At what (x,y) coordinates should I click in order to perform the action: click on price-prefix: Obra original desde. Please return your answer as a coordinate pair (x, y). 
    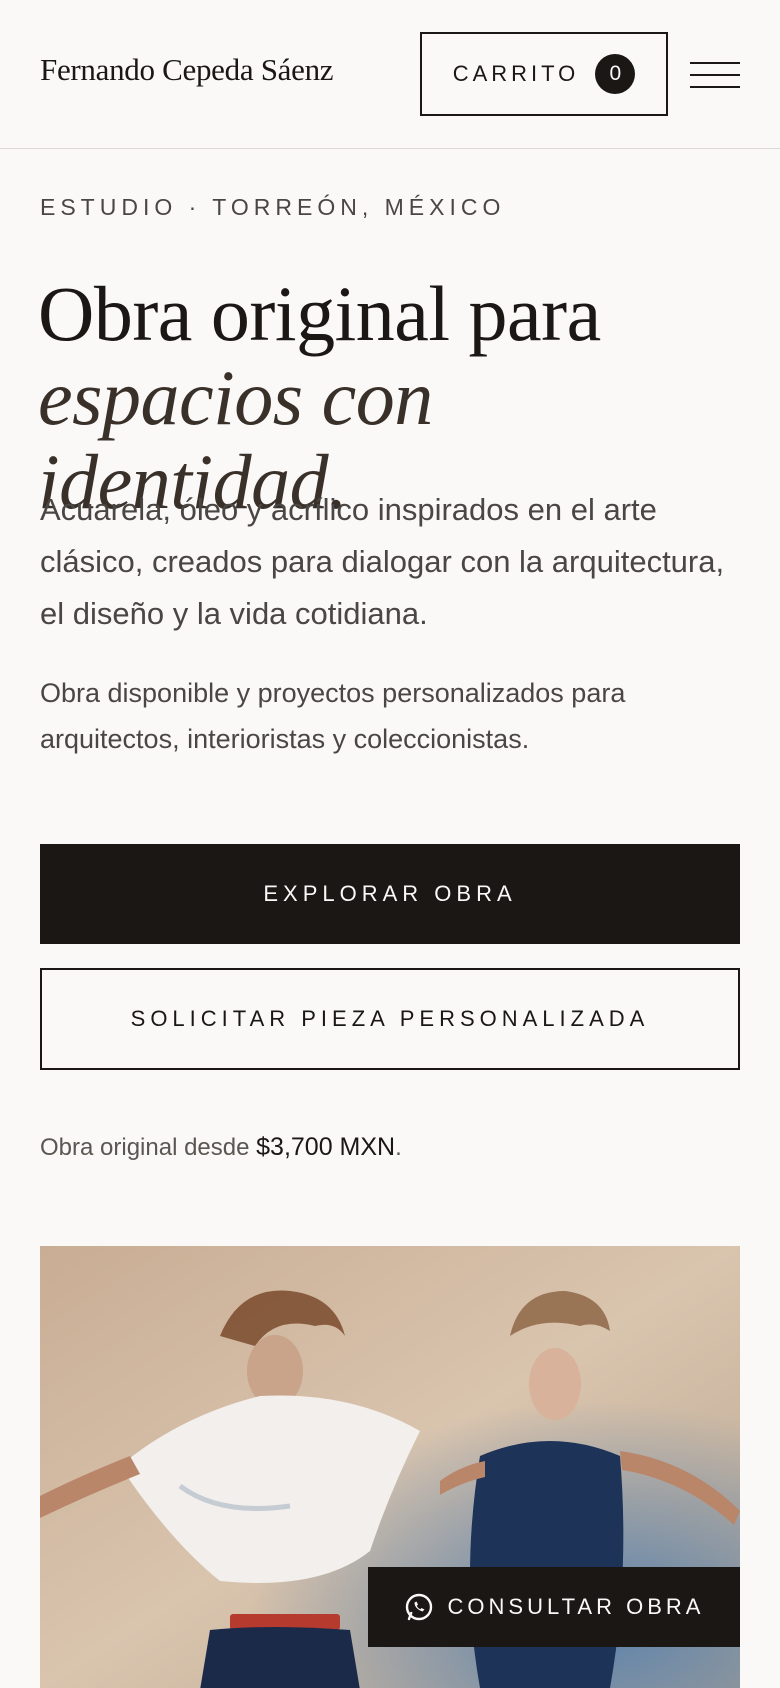
    Looking at the image, I should click on (145, 1147).